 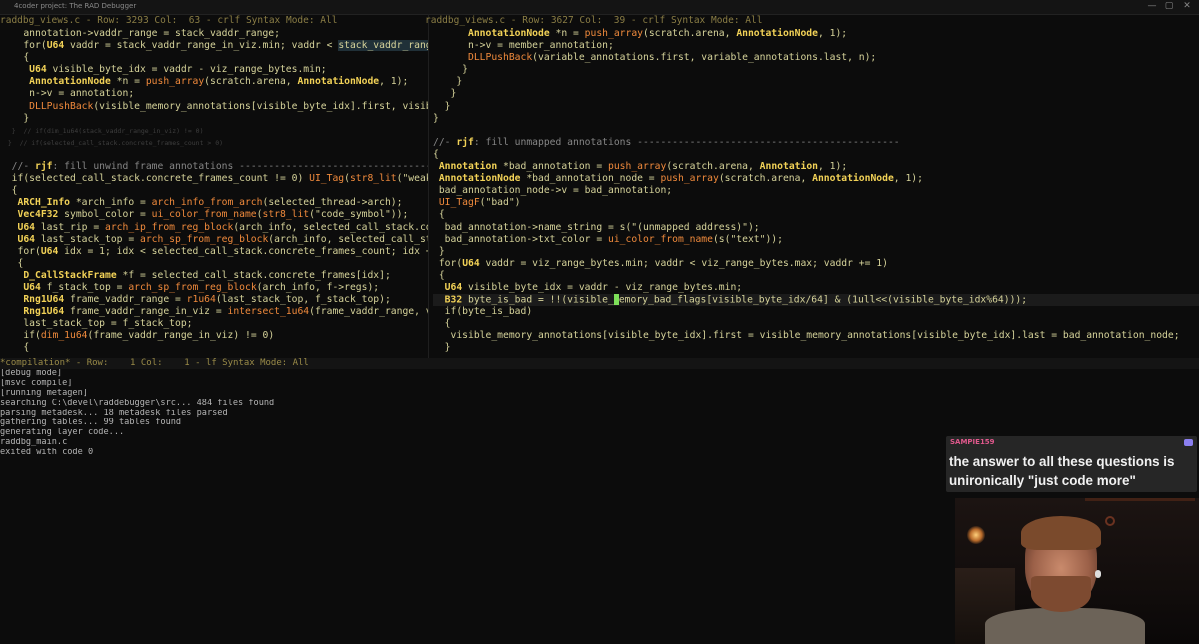 I want to click on code-token: for(, so click(x=29, y=251).